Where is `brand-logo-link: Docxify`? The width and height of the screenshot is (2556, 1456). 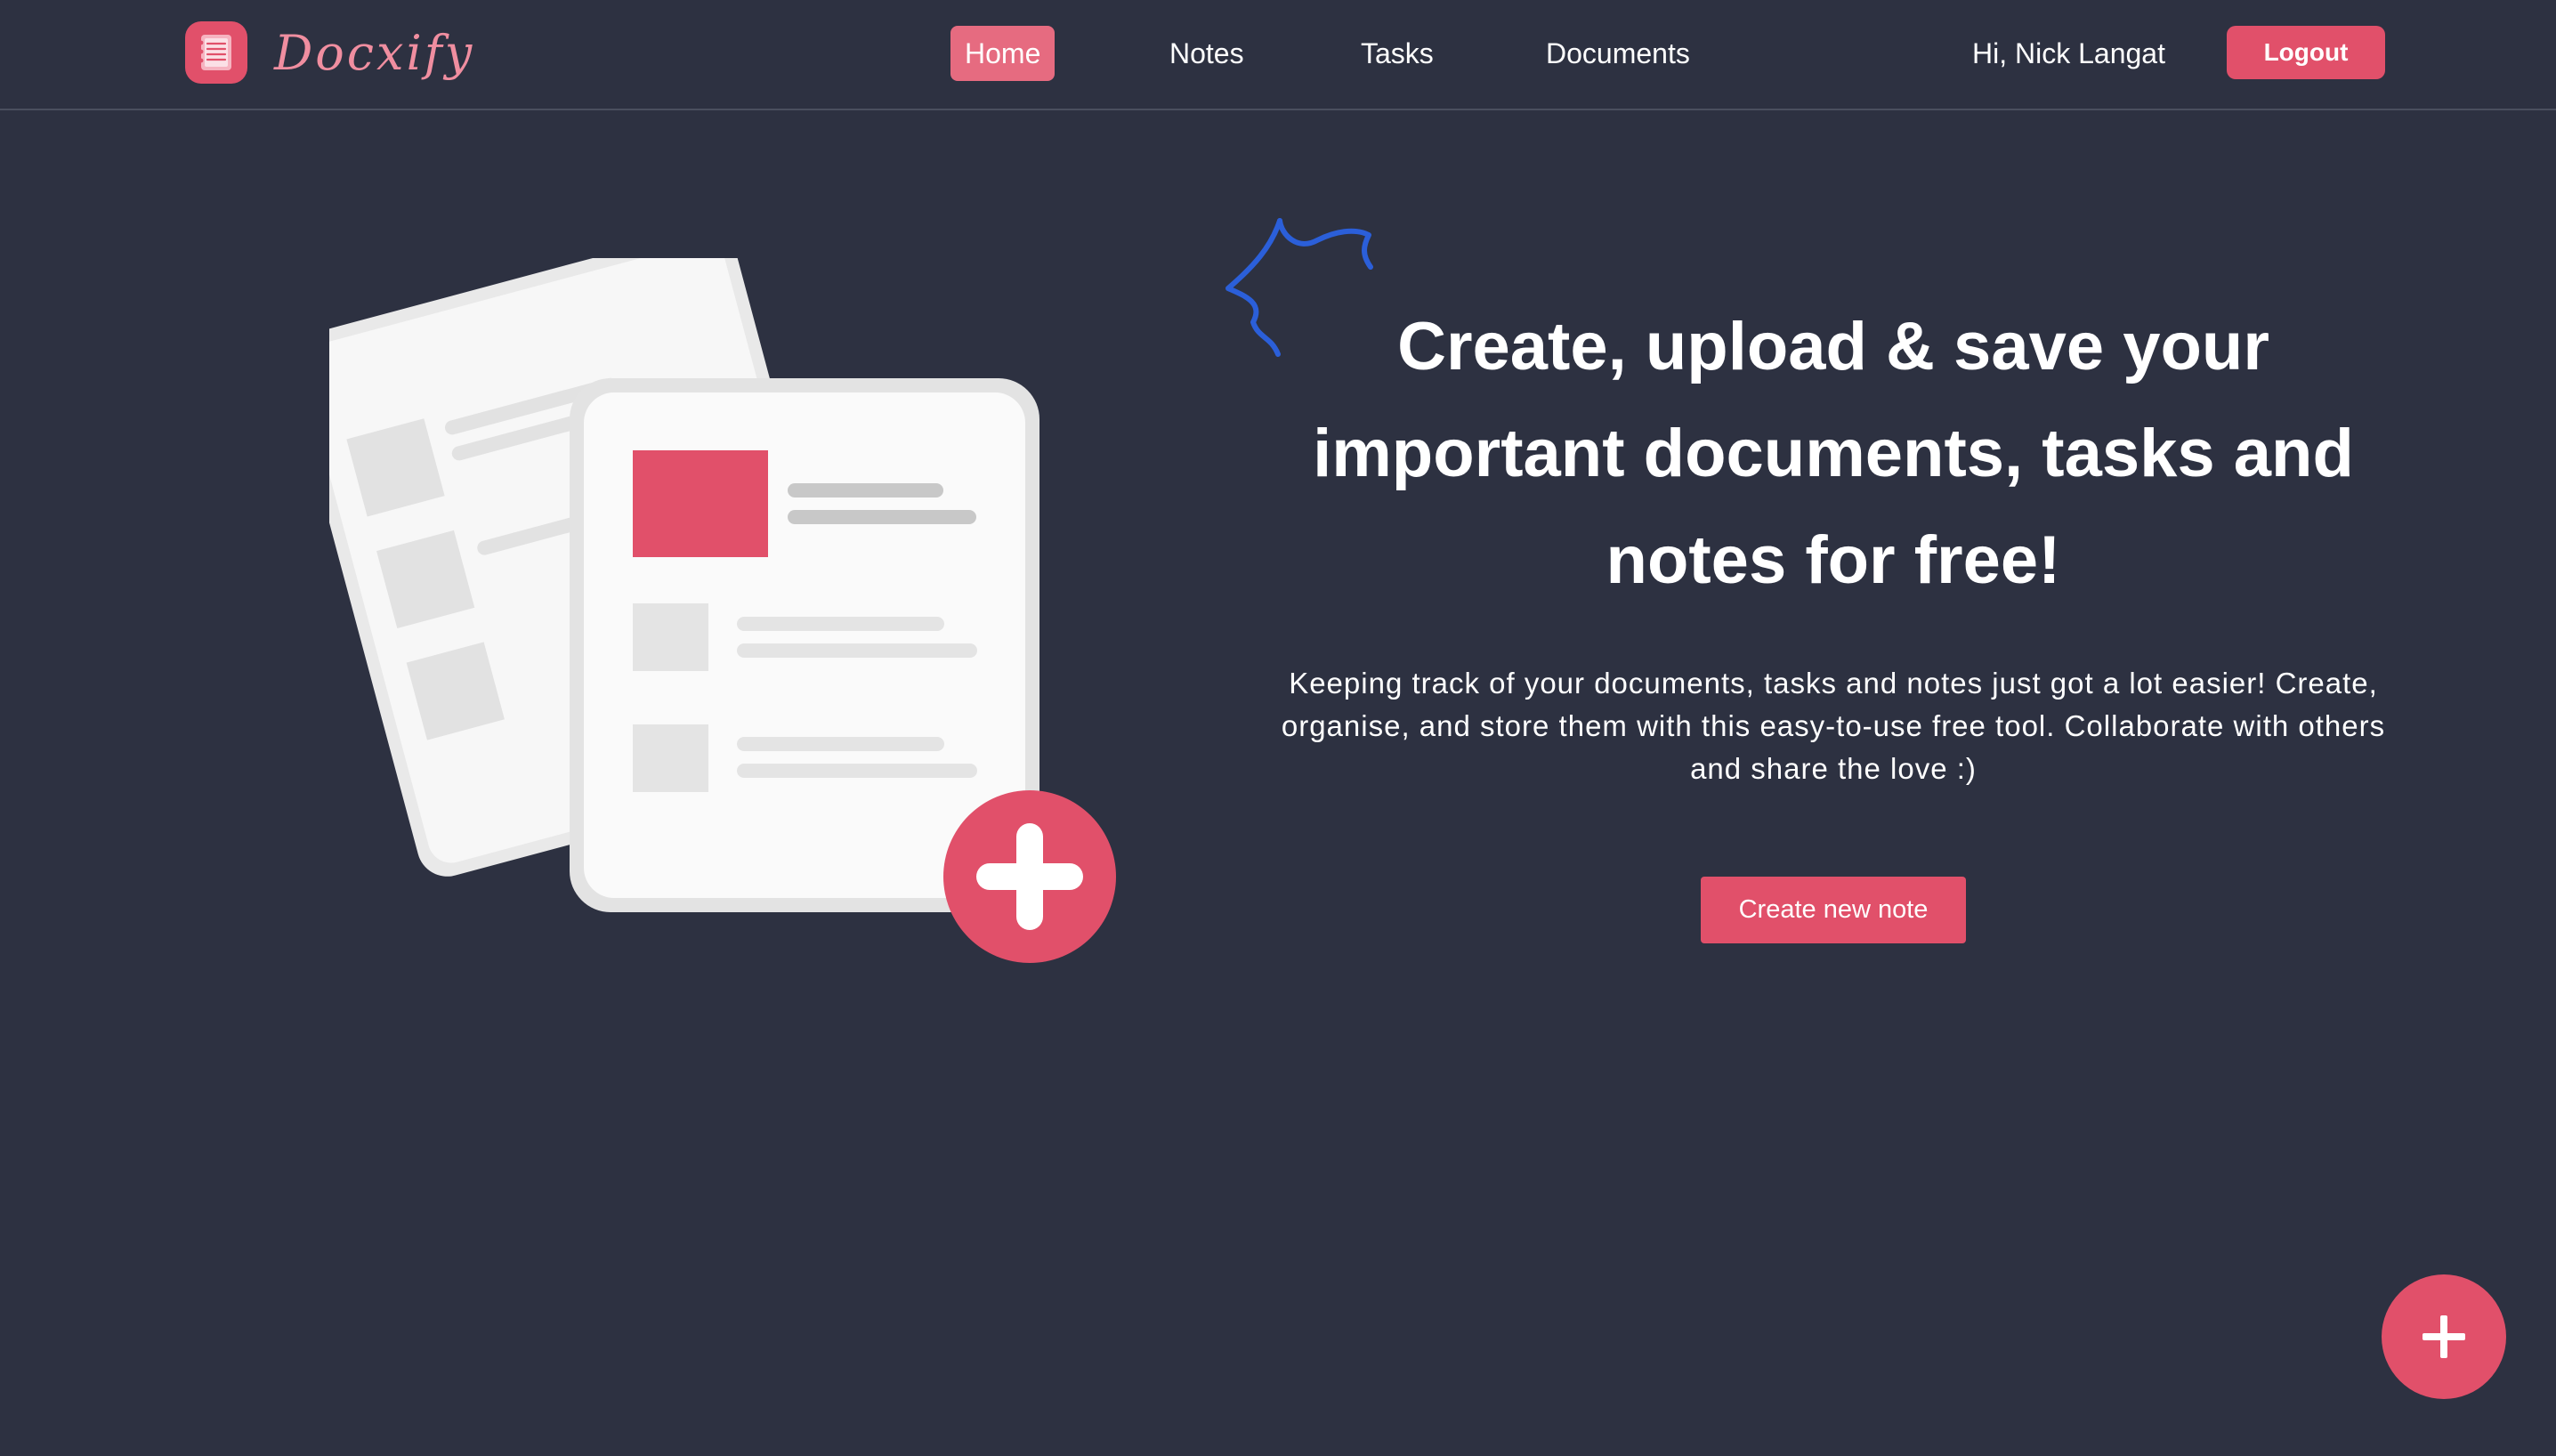 brand-logo-link: Docxify is located at coordinates (329, 52).